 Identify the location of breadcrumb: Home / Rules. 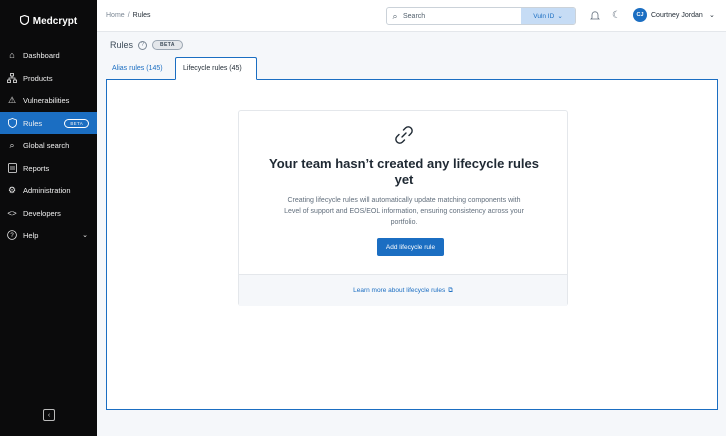
(128, 15).